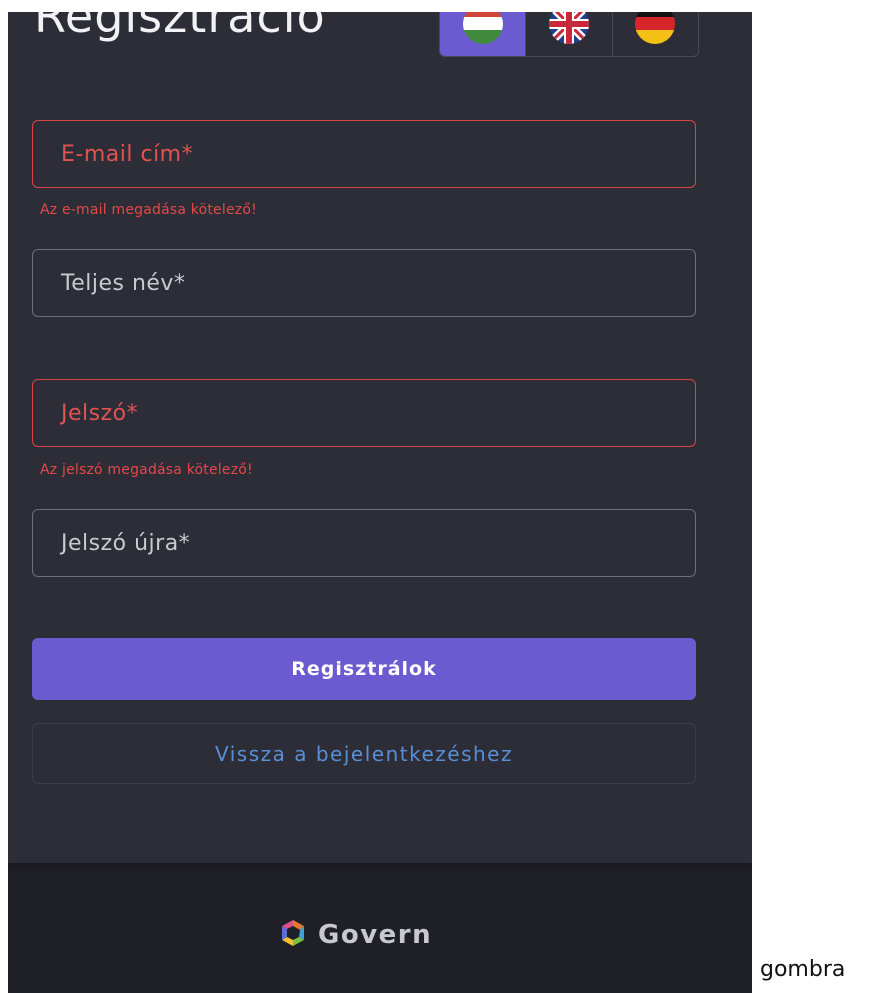 This screenshot has height=993, width=880. I want to click on language-button-de, so click(654, 34).